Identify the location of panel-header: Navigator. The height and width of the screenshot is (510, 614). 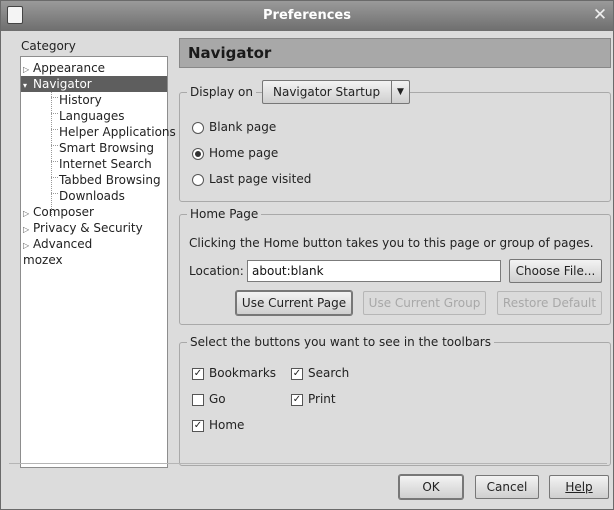
(395, 53).